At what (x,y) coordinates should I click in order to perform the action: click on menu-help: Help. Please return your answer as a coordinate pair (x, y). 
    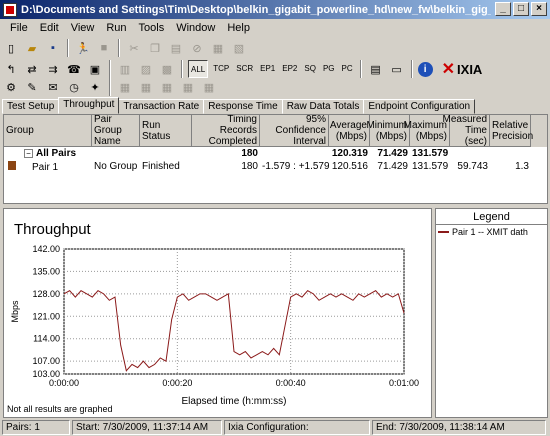
    Looking at the image, I should click on (238, 28).